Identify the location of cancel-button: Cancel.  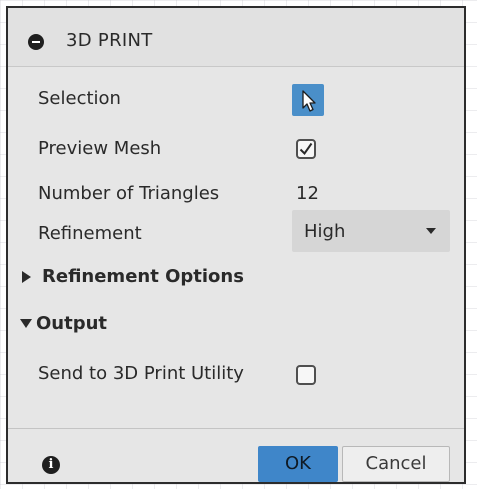
(396, 464).